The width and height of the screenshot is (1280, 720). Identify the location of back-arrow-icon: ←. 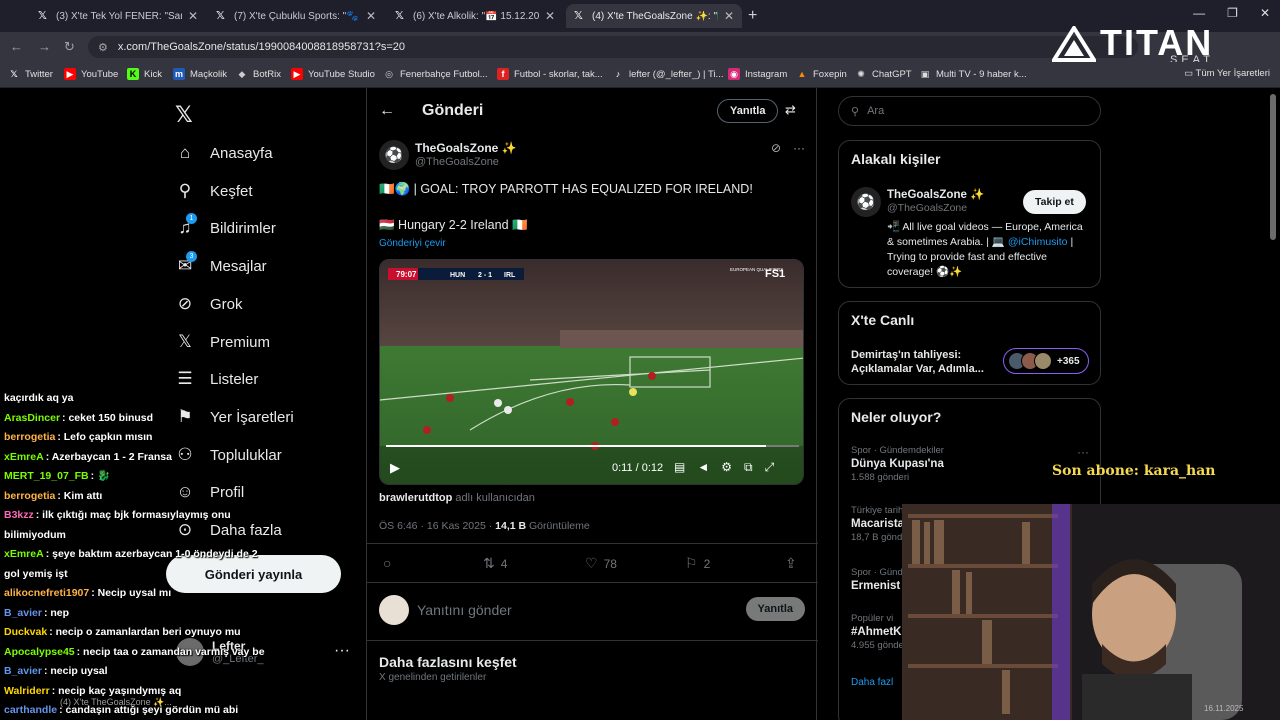
(387, 111).